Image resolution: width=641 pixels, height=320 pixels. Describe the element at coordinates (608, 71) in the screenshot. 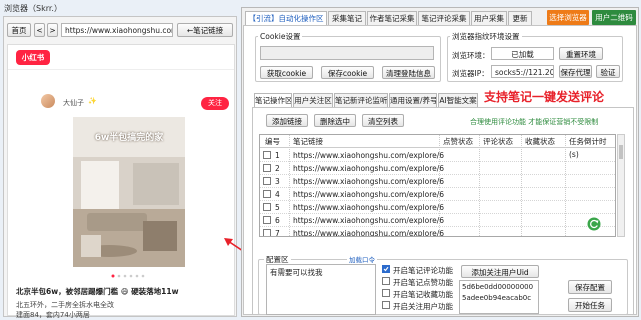

I see `verify-button: 验证` at that location.